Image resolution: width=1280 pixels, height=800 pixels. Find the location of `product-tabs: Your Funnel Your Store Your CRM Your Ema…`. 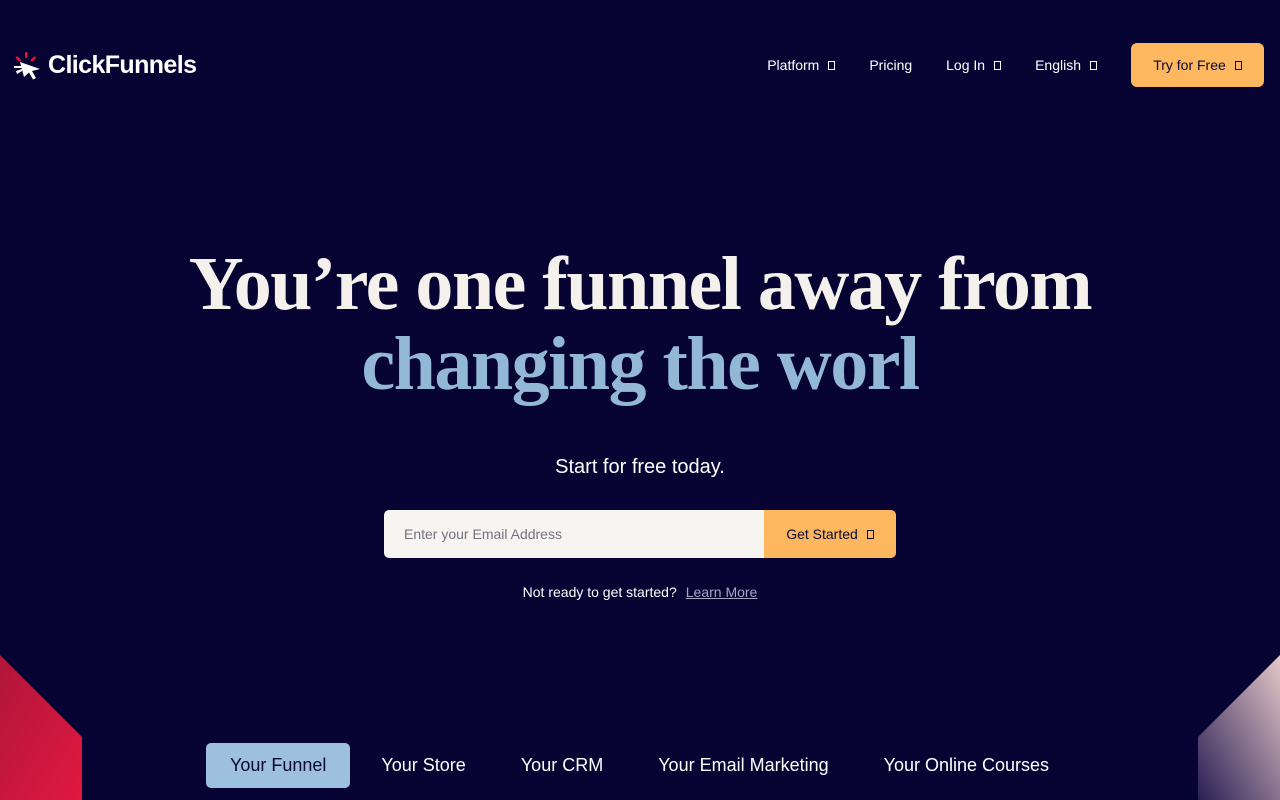

product-tabs: Your Funnel Your Store Your CRM Your Ema… is located at coordinates (627, 765).